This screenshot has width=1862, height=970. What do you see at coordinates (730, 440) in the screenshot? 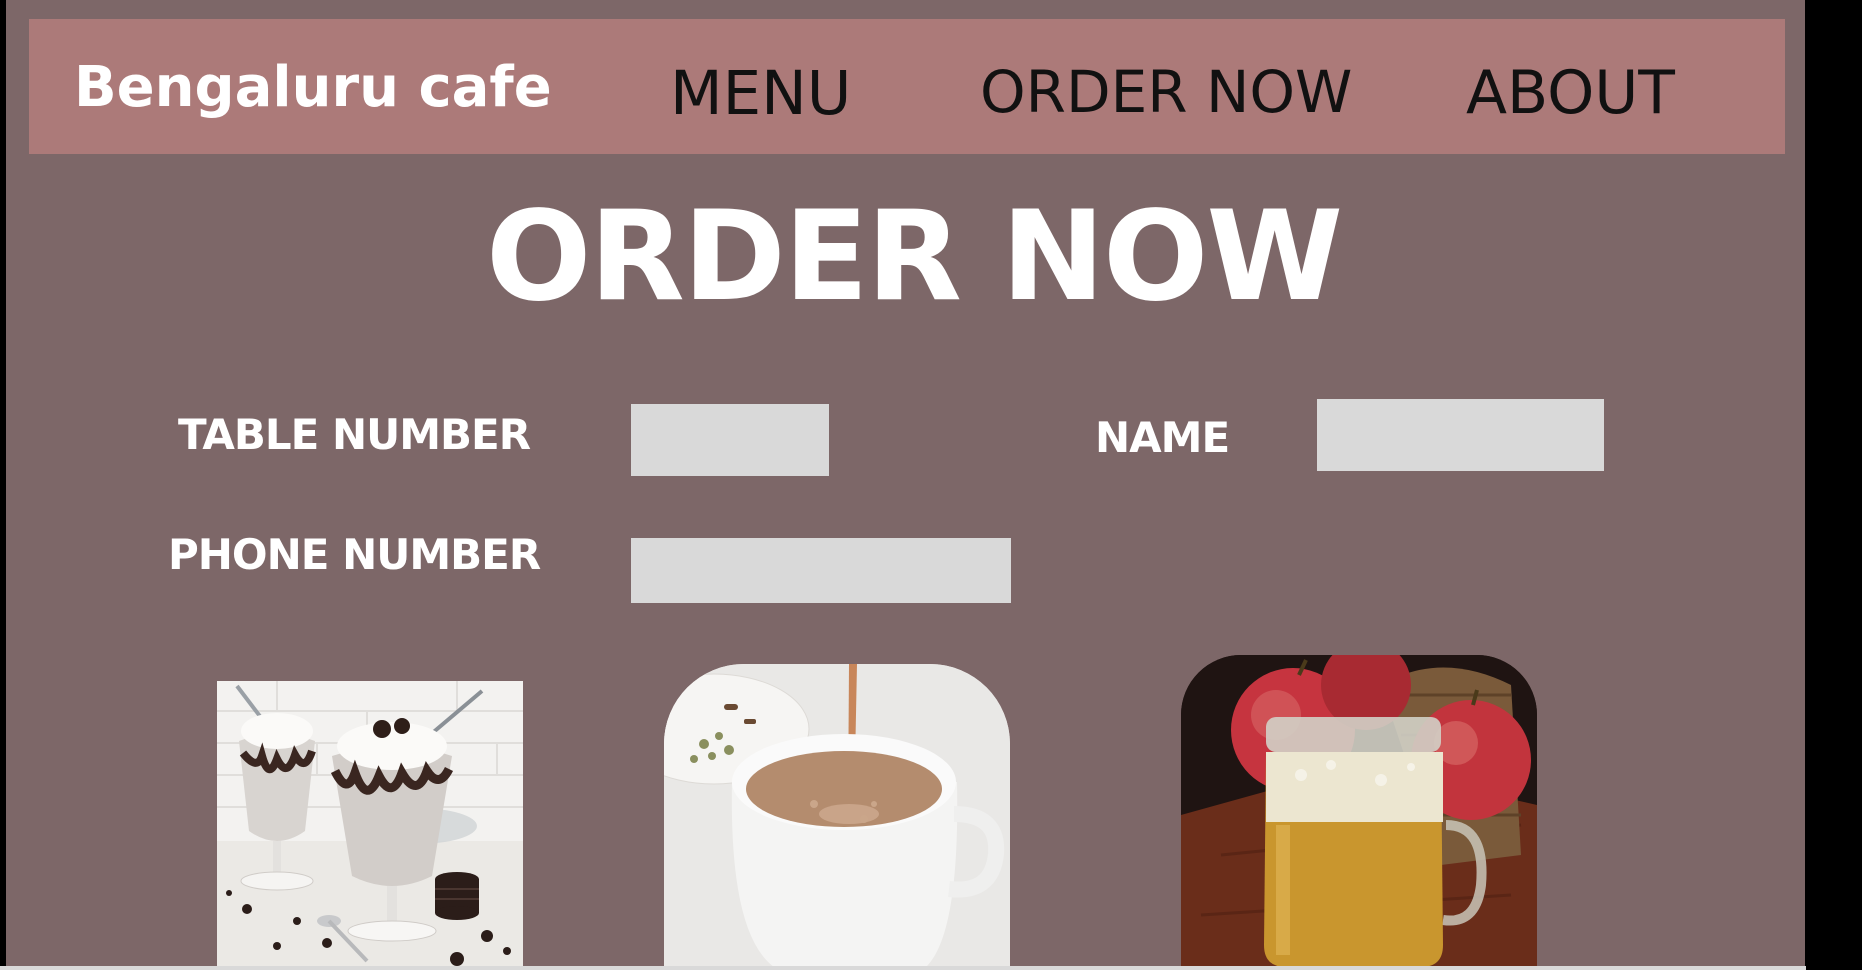
I see `table-number-input` at bounding box center [730, 440].